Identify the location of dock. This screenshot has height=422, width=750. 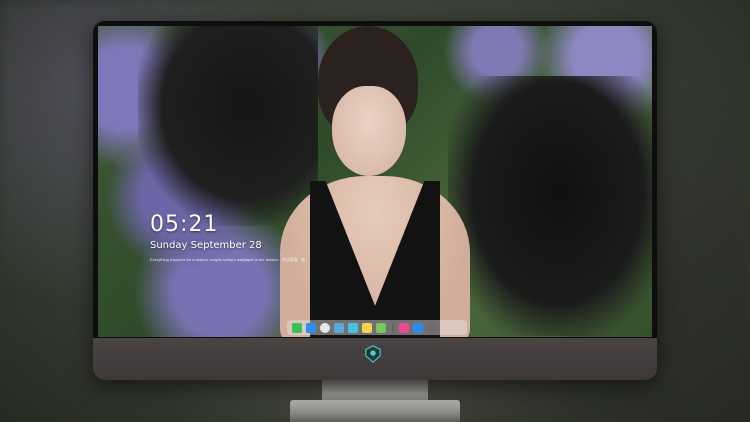
(377, 327).